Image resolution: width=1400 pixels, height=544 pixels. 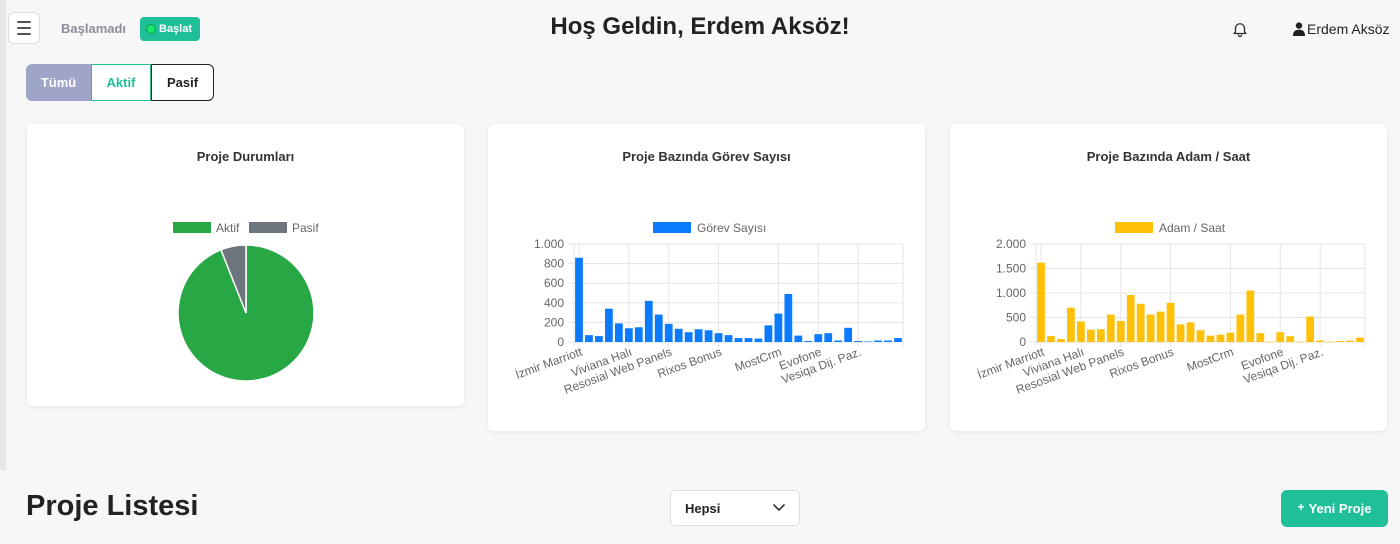 I want to click on user-name: Erdem Aksöz, so click(x=1348, y=29).